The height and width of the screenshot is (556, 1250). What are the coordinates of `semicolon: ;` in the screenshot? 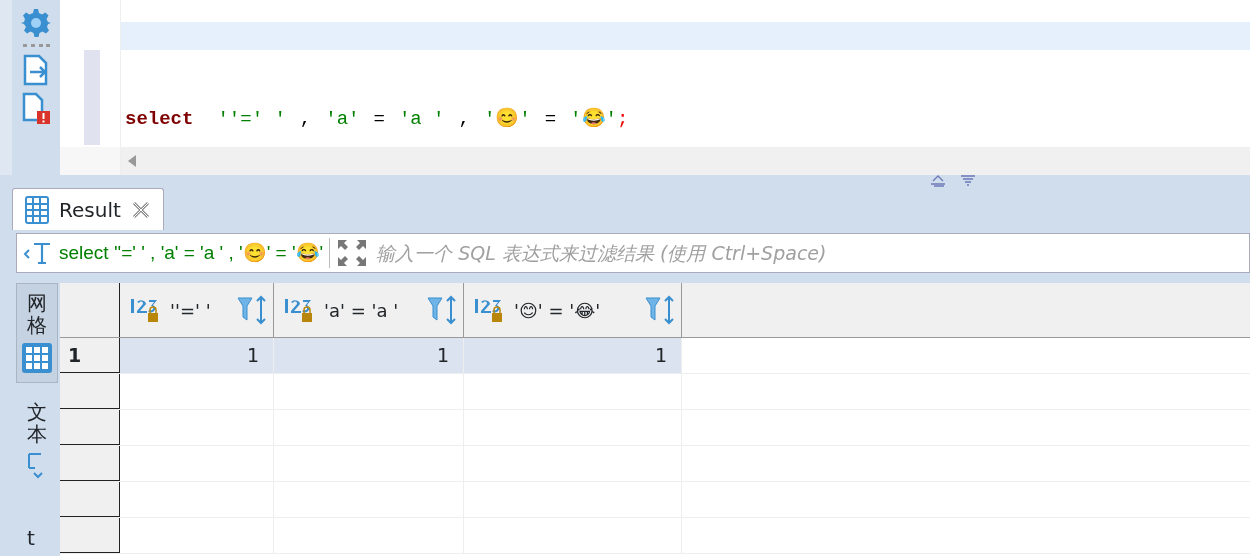 It's located at (622, 119).